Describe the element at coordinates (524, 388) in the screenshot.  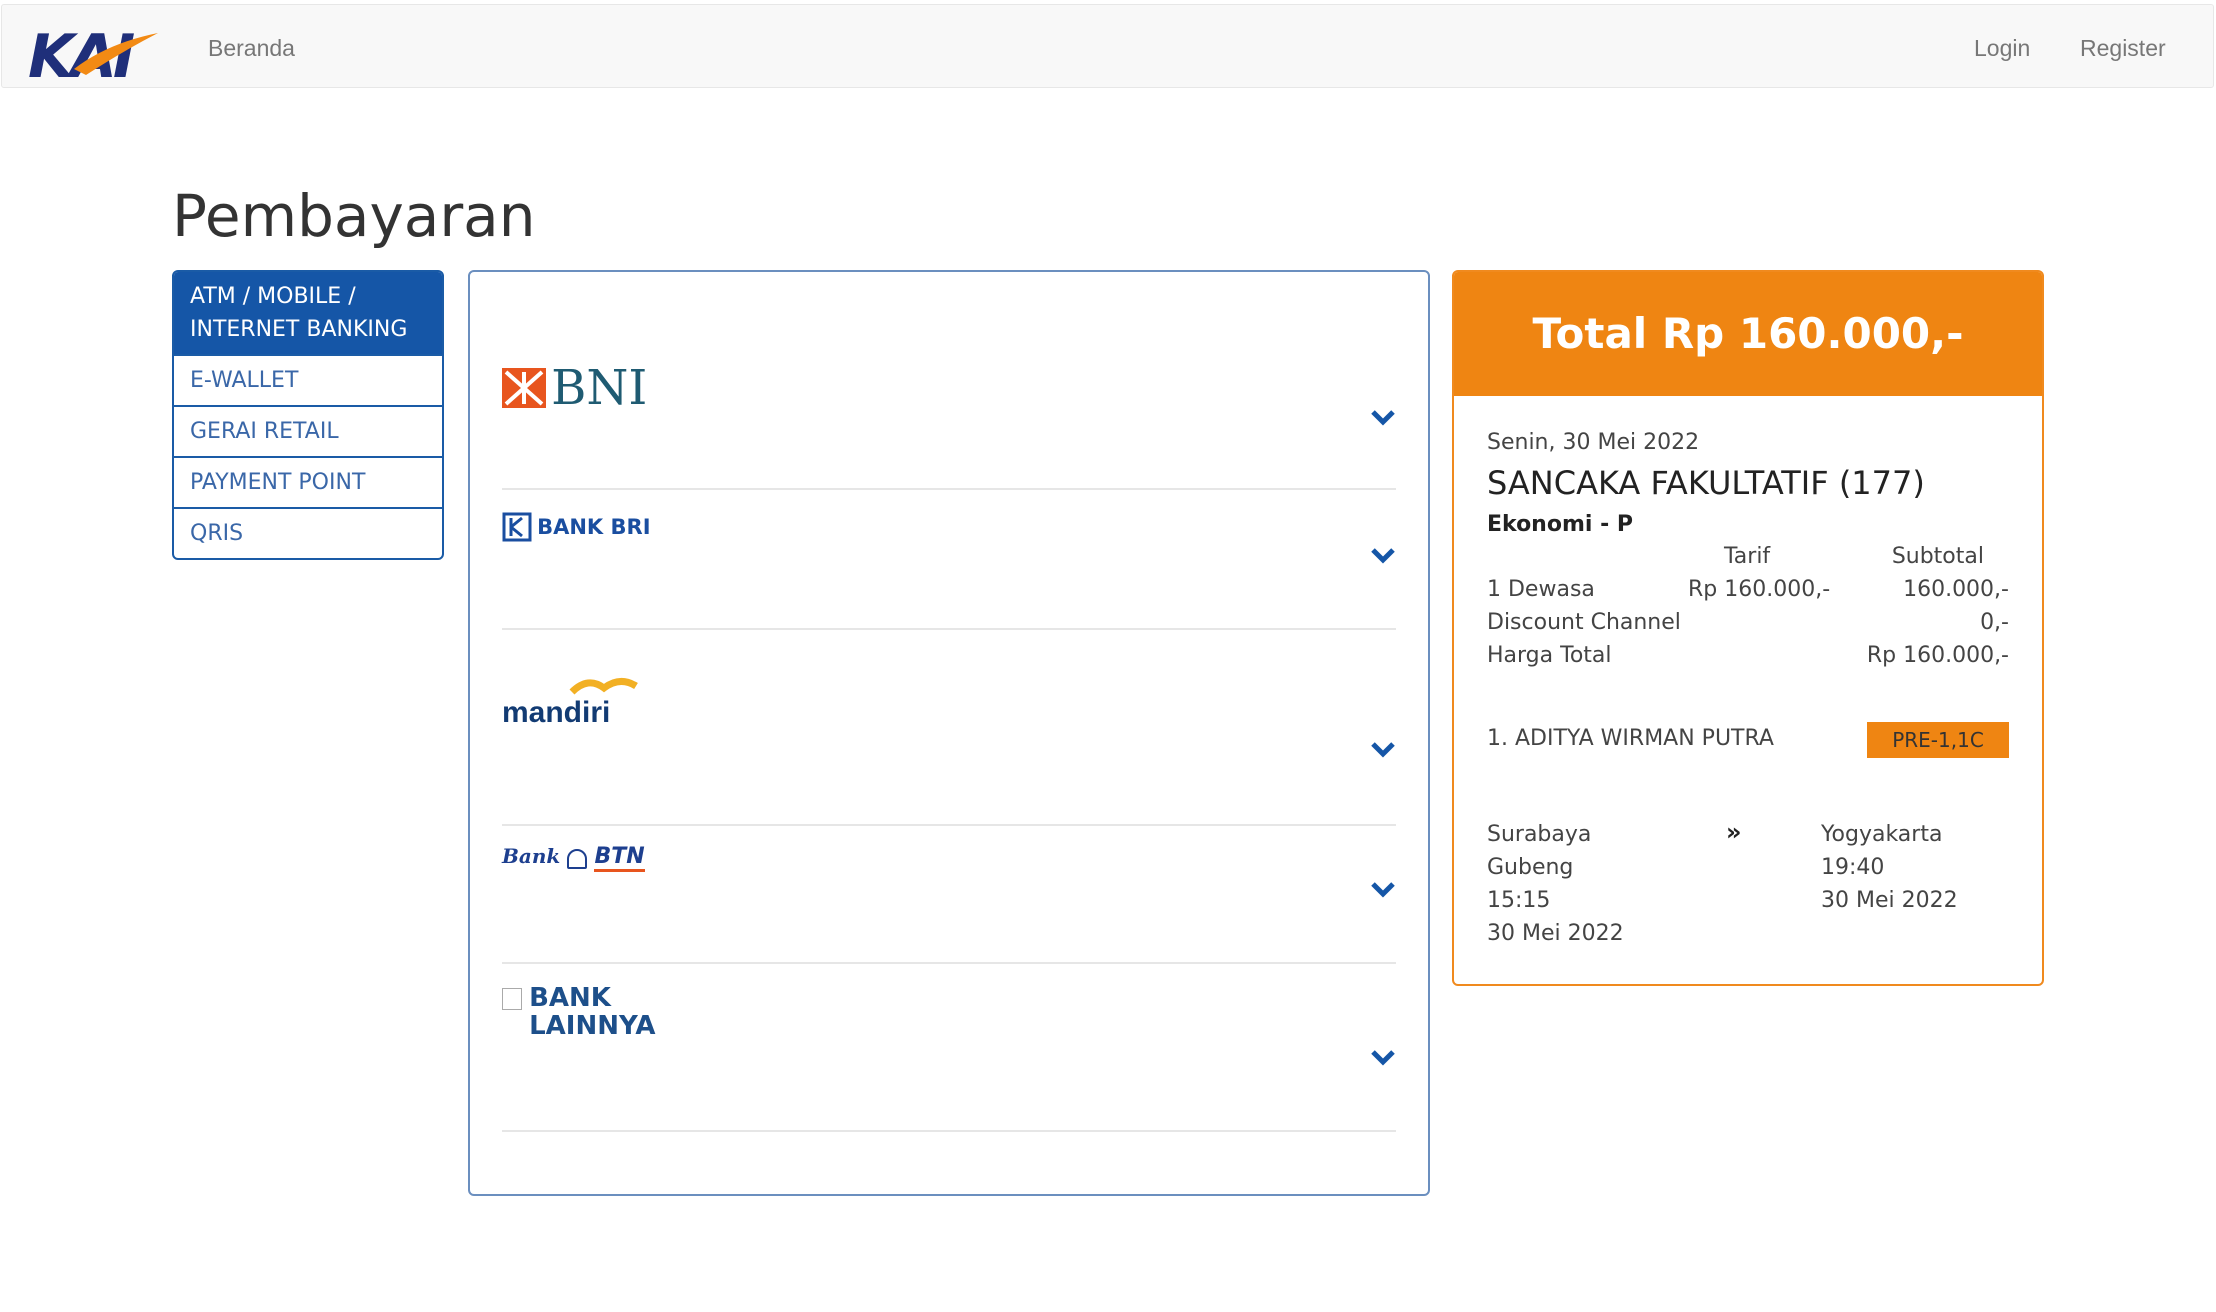
I see `bni-mark-icon` at that location.